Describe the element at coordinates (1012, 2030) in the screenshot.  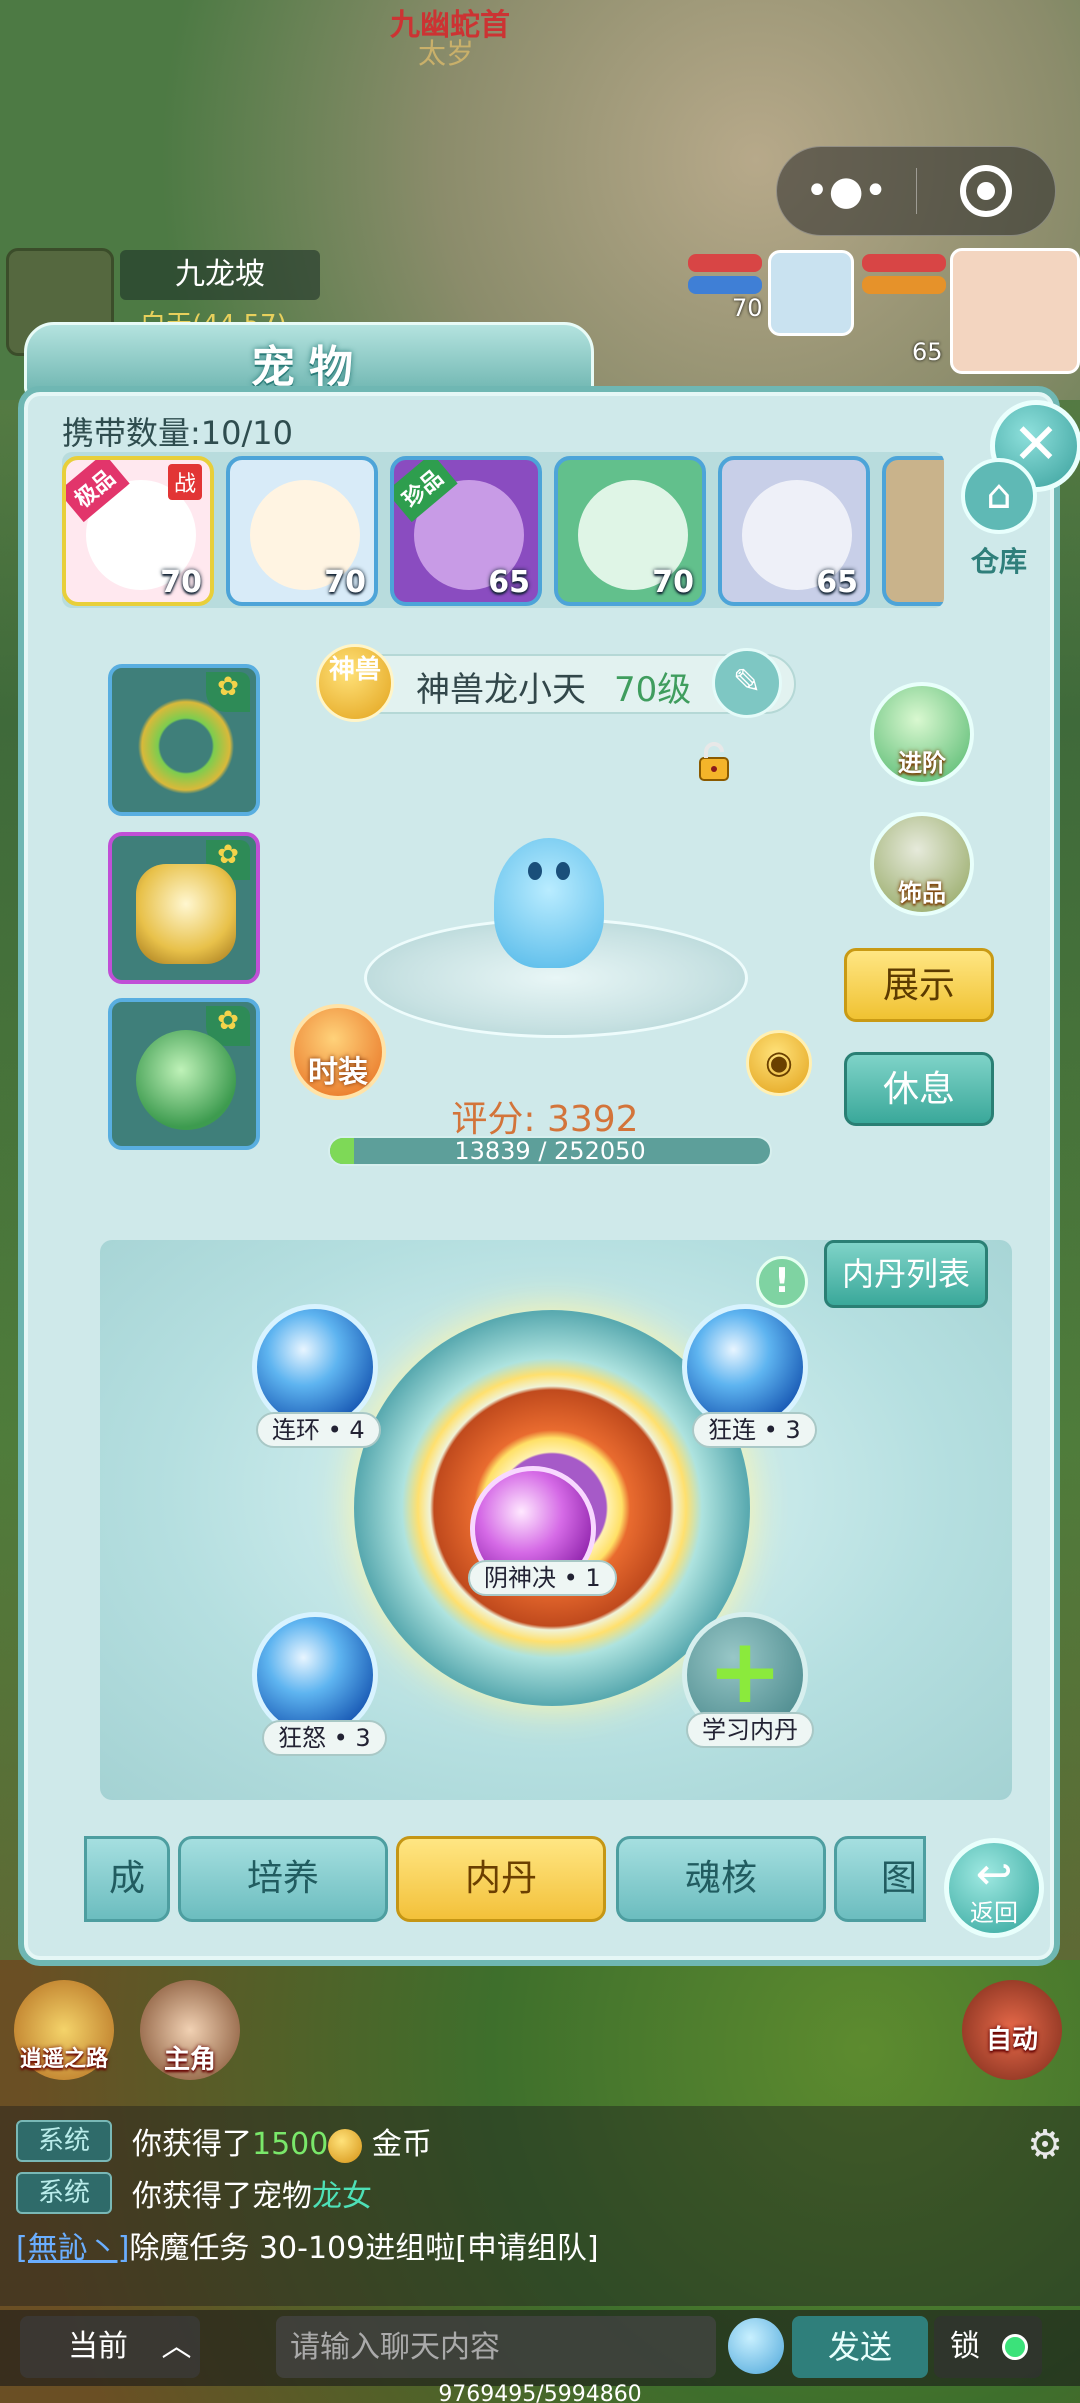
I see `auto-battle-icon: 自动` at that location.